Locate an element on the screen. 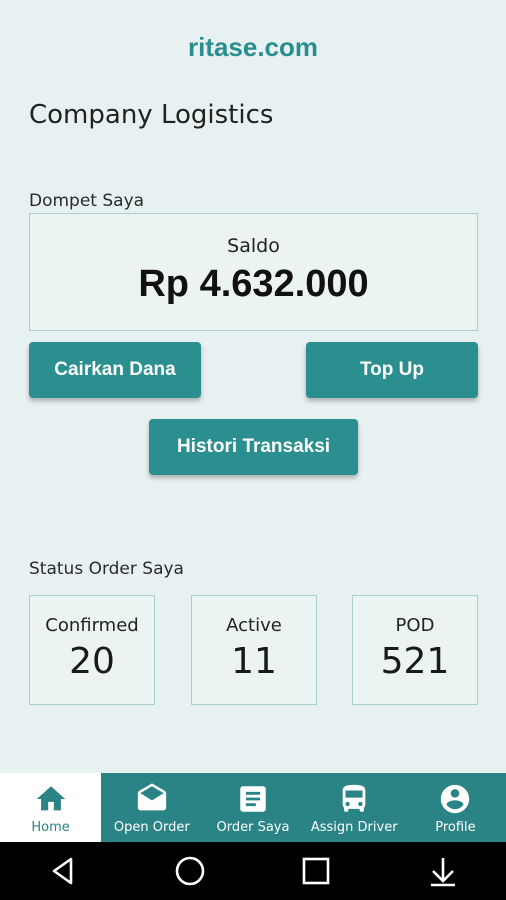 The width and height of the screenshot is (506, 900). nav-item-profile: Profile is located at coordinates (455, 807).